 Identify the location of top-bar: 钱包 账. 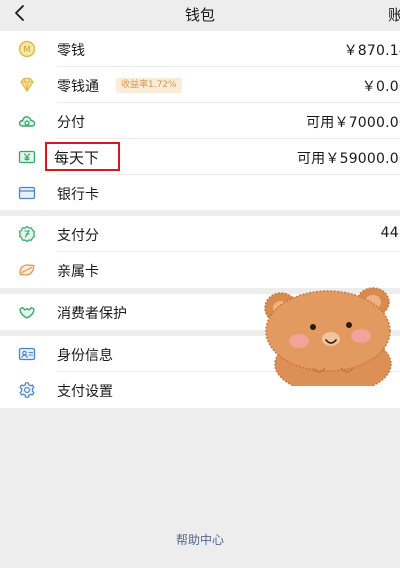
(200, 13).